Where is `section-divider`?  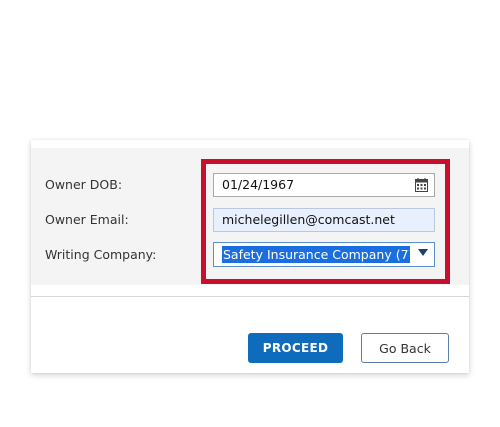 section-divider is located at coordinates (250, 296).